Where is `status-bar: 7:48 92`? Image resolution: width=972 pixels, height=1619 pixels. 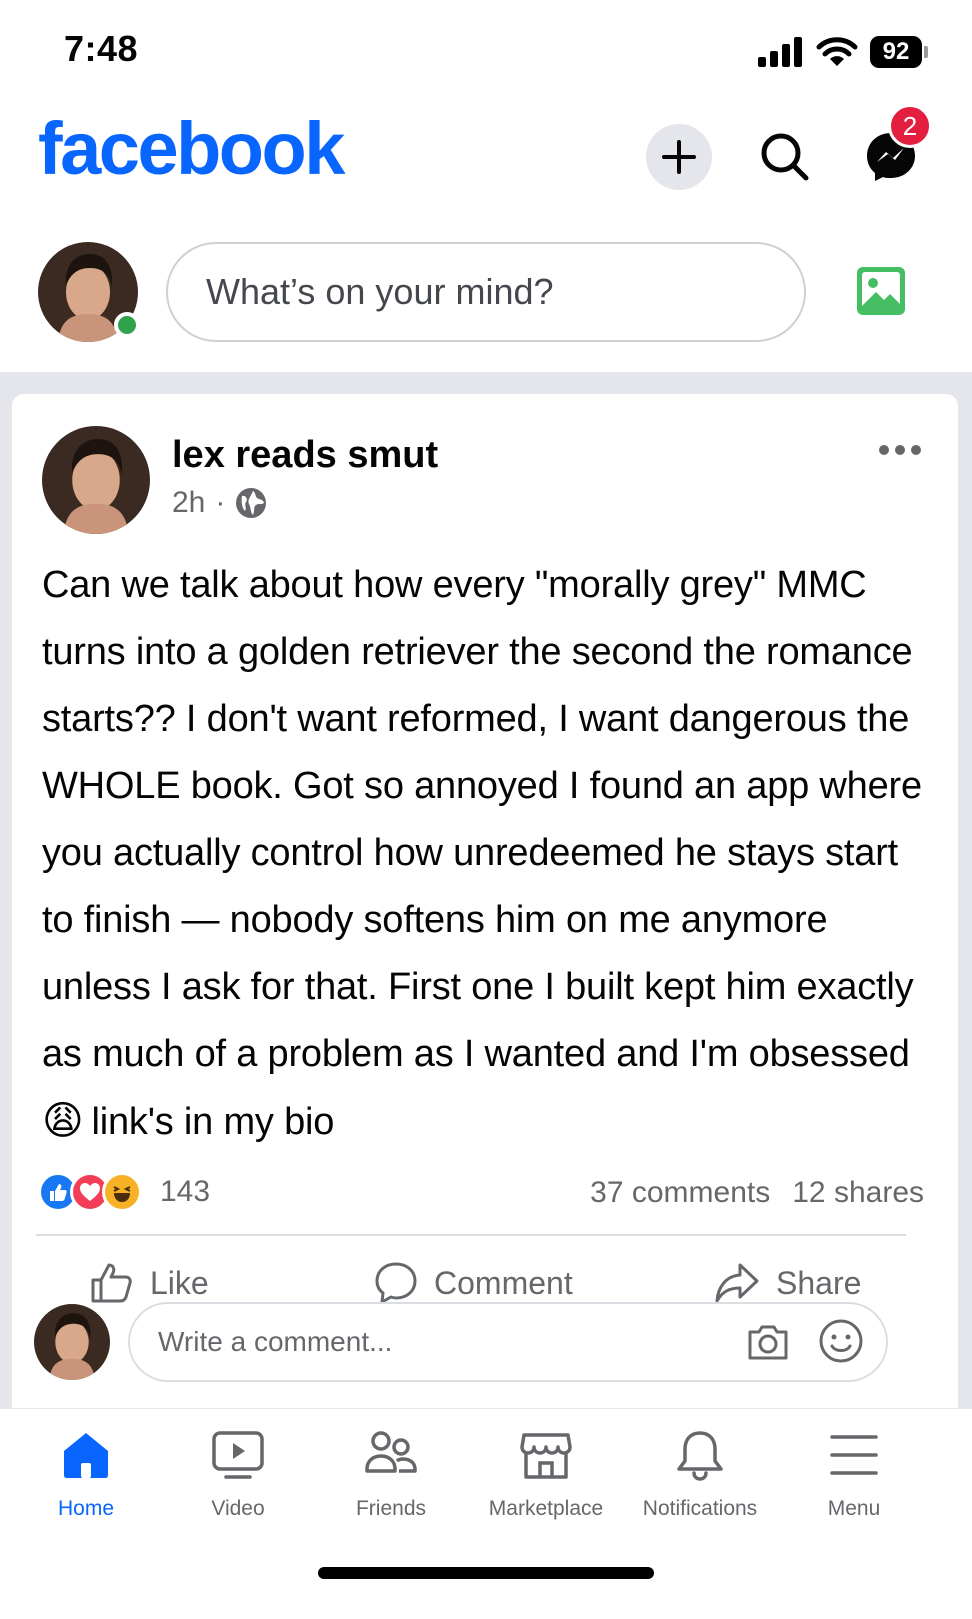 status-bar: 7:48 92 is located at coordinates (486, 50).